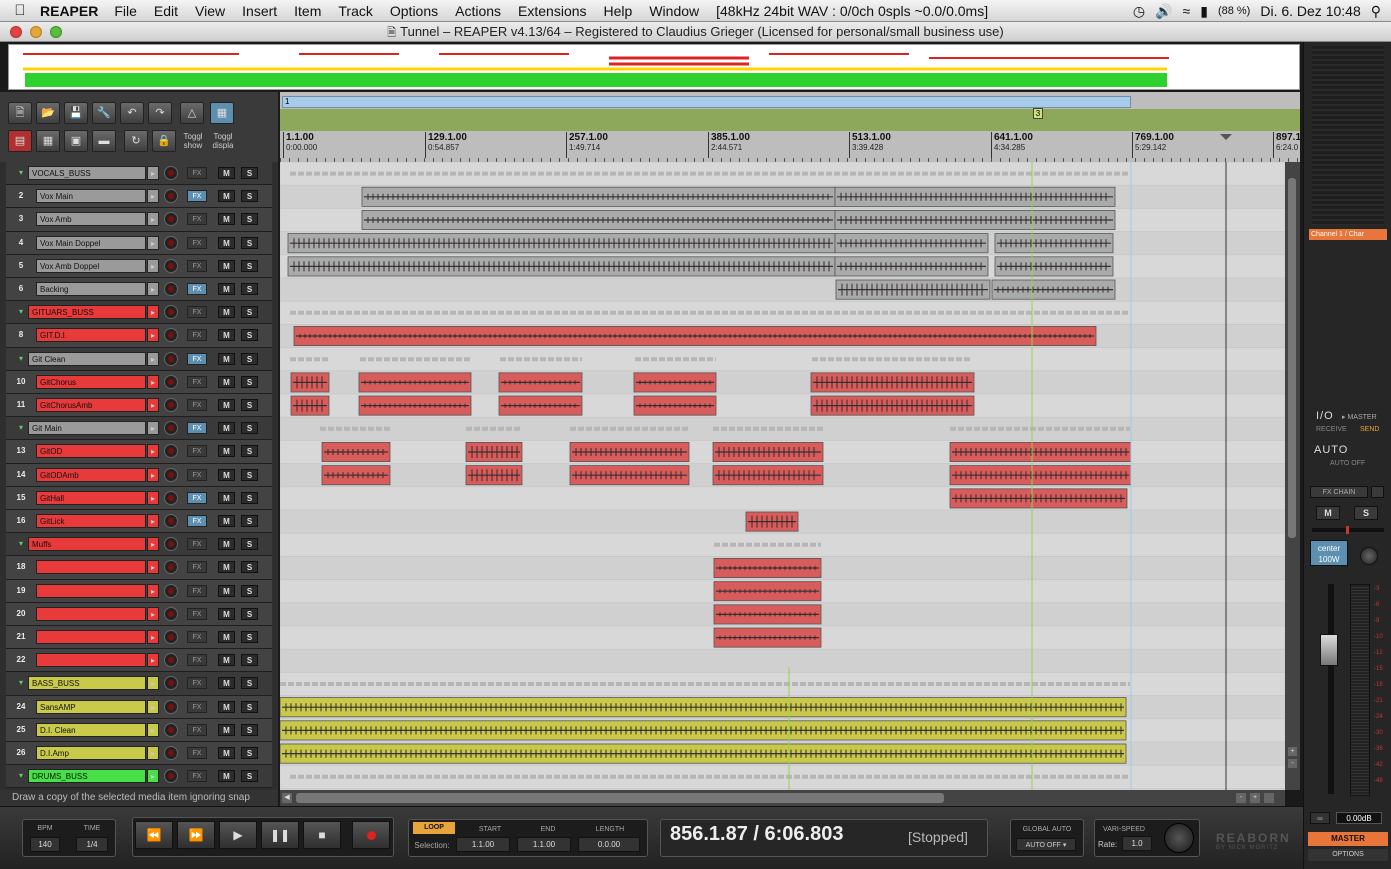  What do you see at coordinates (287, 798) in the screenshot?
I see `scroll-left-icon: ◀` at bounding box center [287, 798].